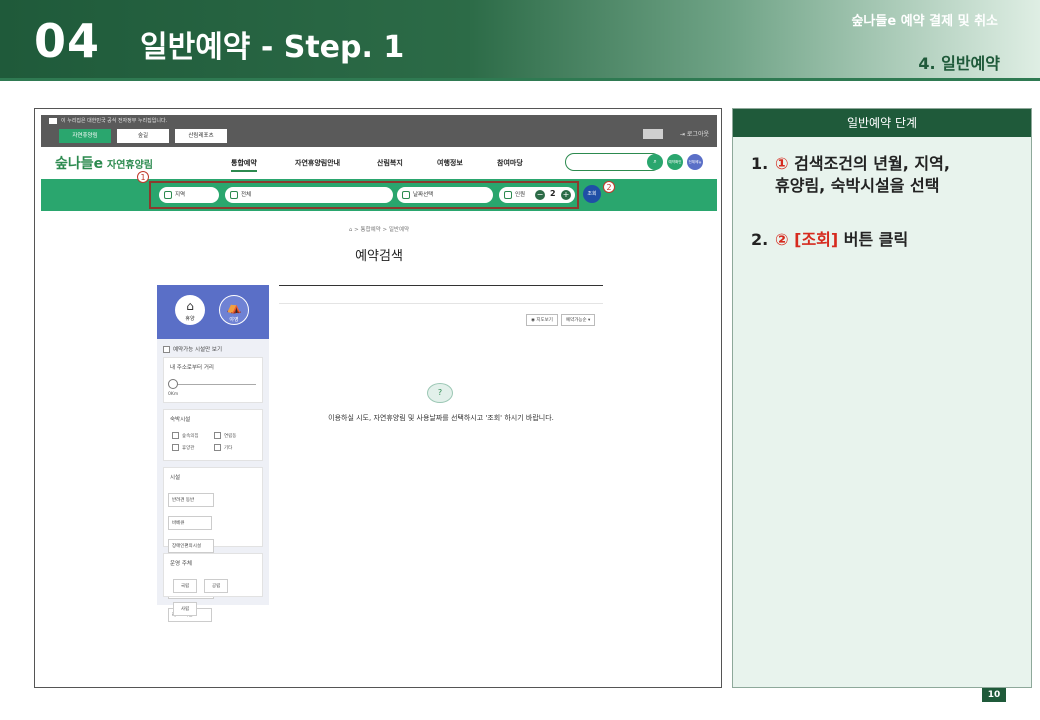 This screenshot has width=1040, height=720. Describe the element at coordinates (85, 136) in the screenshot. I see `tab-forest: 자연휴양림` at that location.